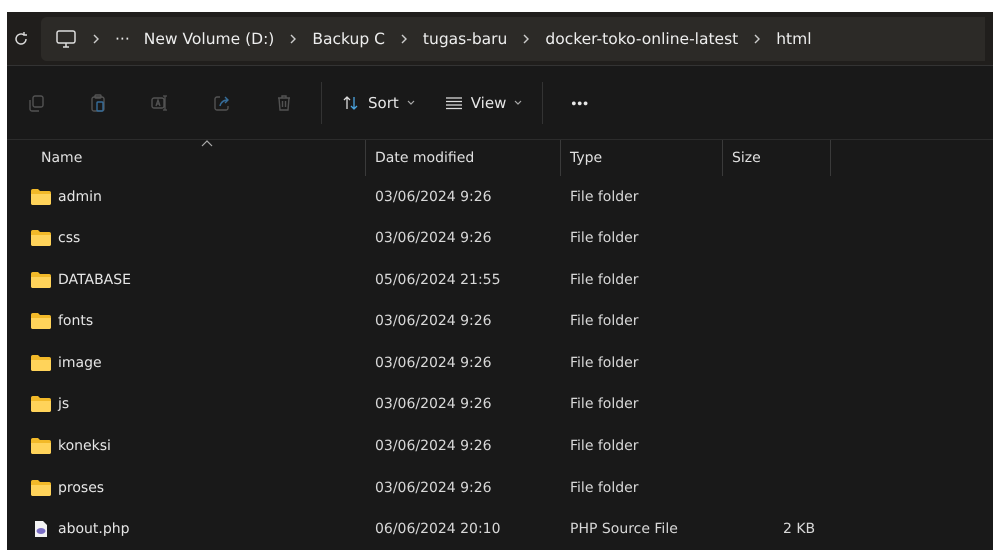  Describe the element at coordinates (21, 38) in the screenshot. I see `refresh-icon` at that location.